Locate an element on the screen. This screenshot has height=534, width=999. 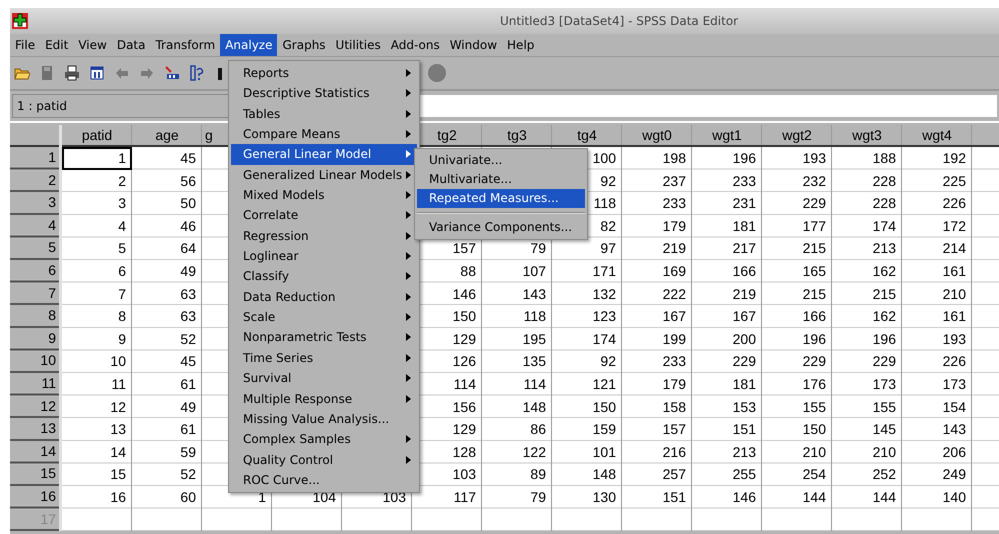
menu-item: Data is located at coordinates (131, 45).